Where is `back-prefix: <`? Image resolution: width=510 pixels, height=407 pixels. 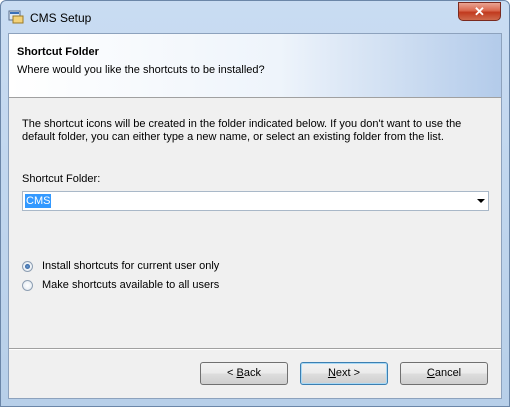
back-prefix: < is located at coordinates (232, 373).